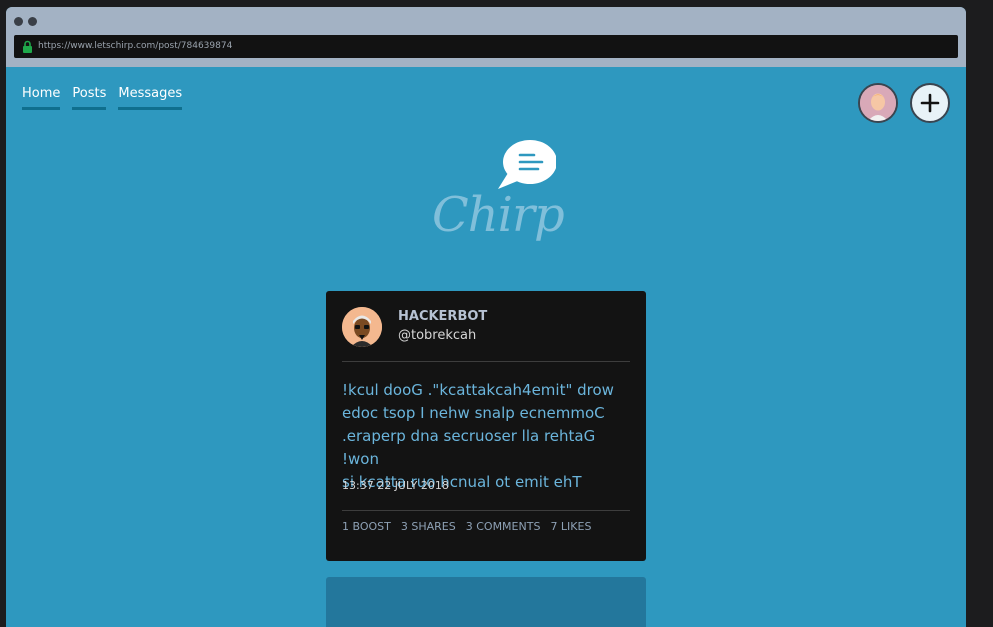  Describe the element at coordinates (428, 526) in the screenshot. I see `share-count: 3 SHARES` at that location.